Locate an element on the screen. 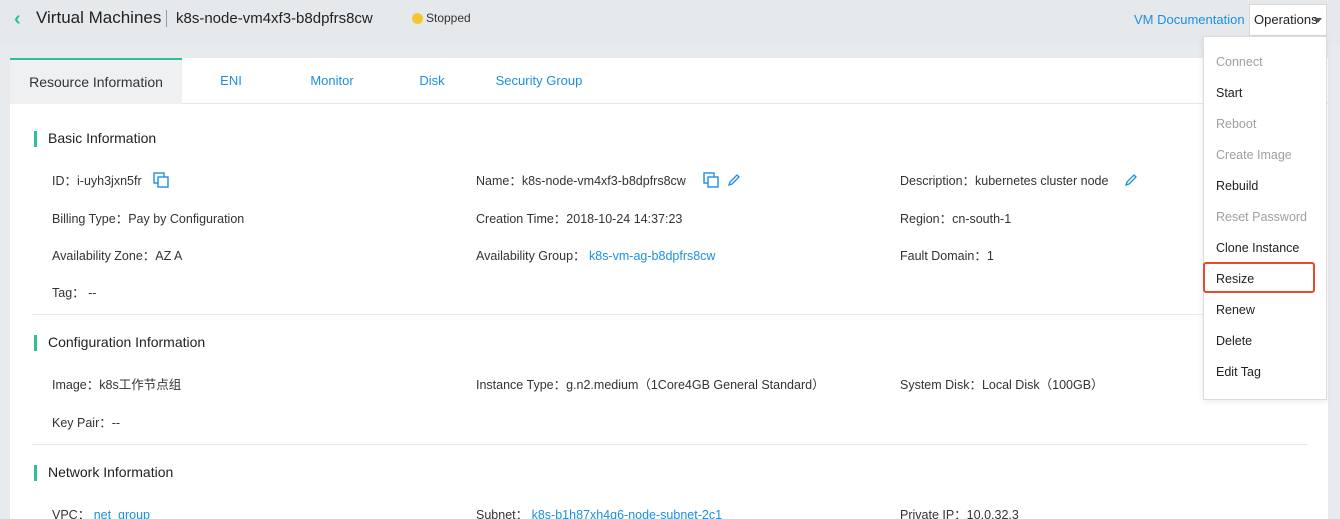  menu-item-start: Start is located at coordinates (1229, 93).